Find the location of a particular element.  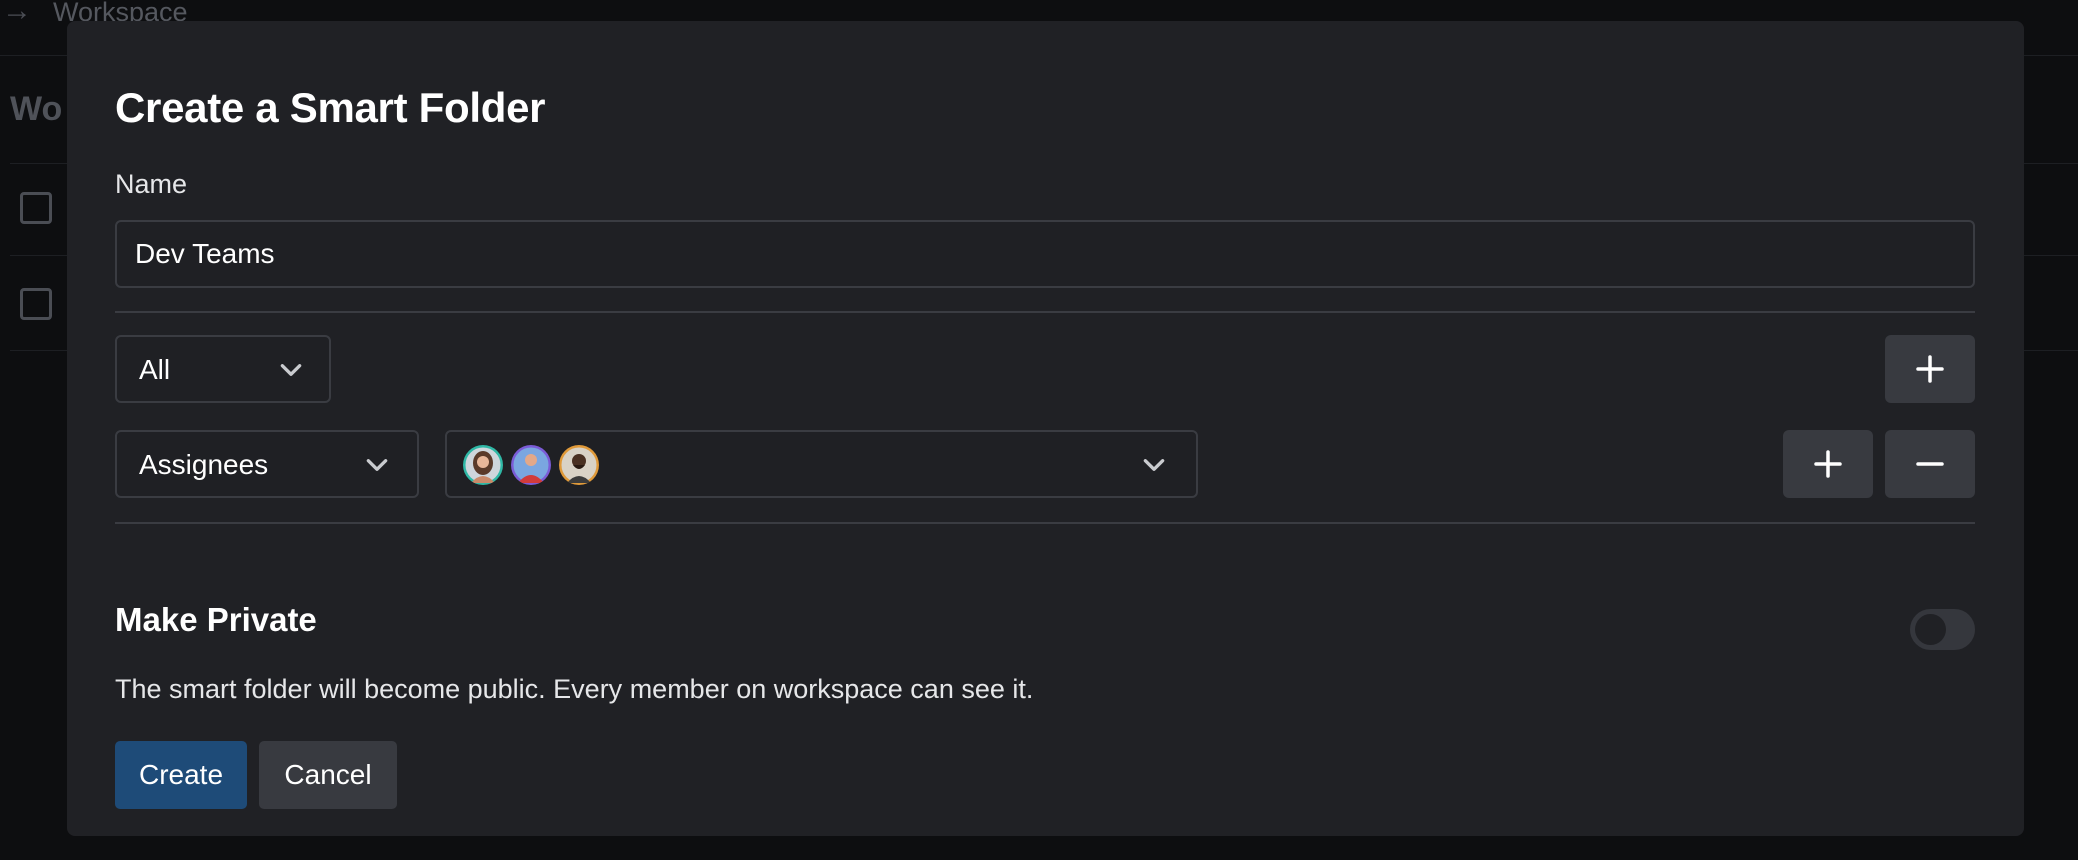

cancel-button: Cancel is located at coordinates (328, 775).